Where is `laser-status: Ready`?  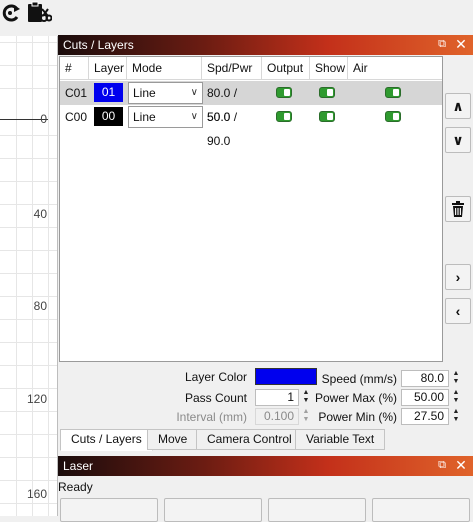 laser-status: Ready is located at coordinates (75, 487).